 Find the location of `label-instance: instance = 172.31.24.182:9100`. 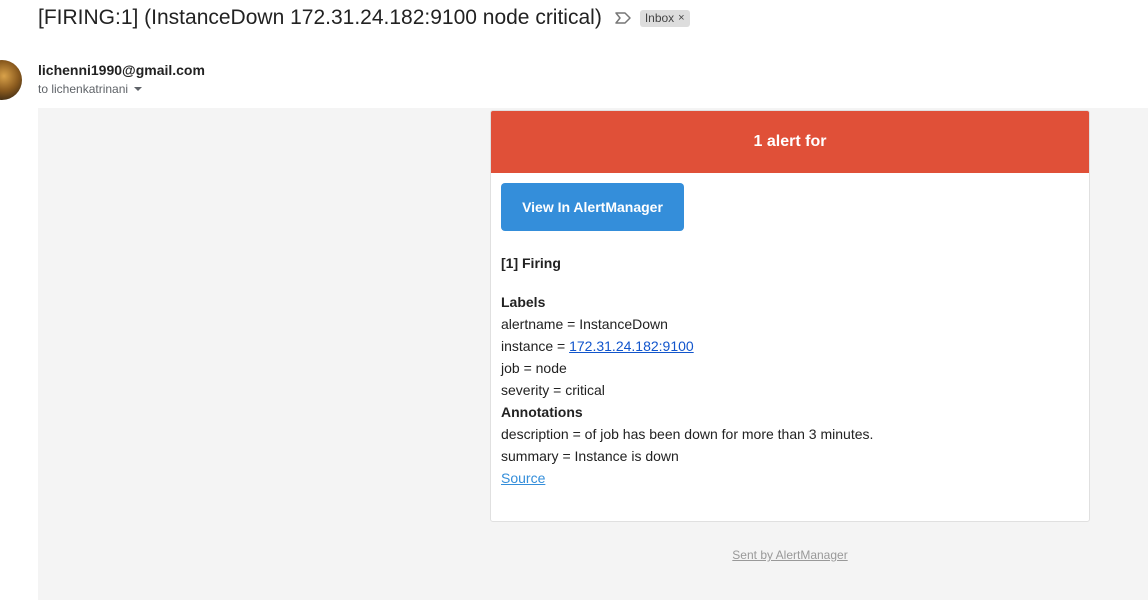

label-instance: instance = 172.31.24.182:9100 is located at coordinates (790, 346).